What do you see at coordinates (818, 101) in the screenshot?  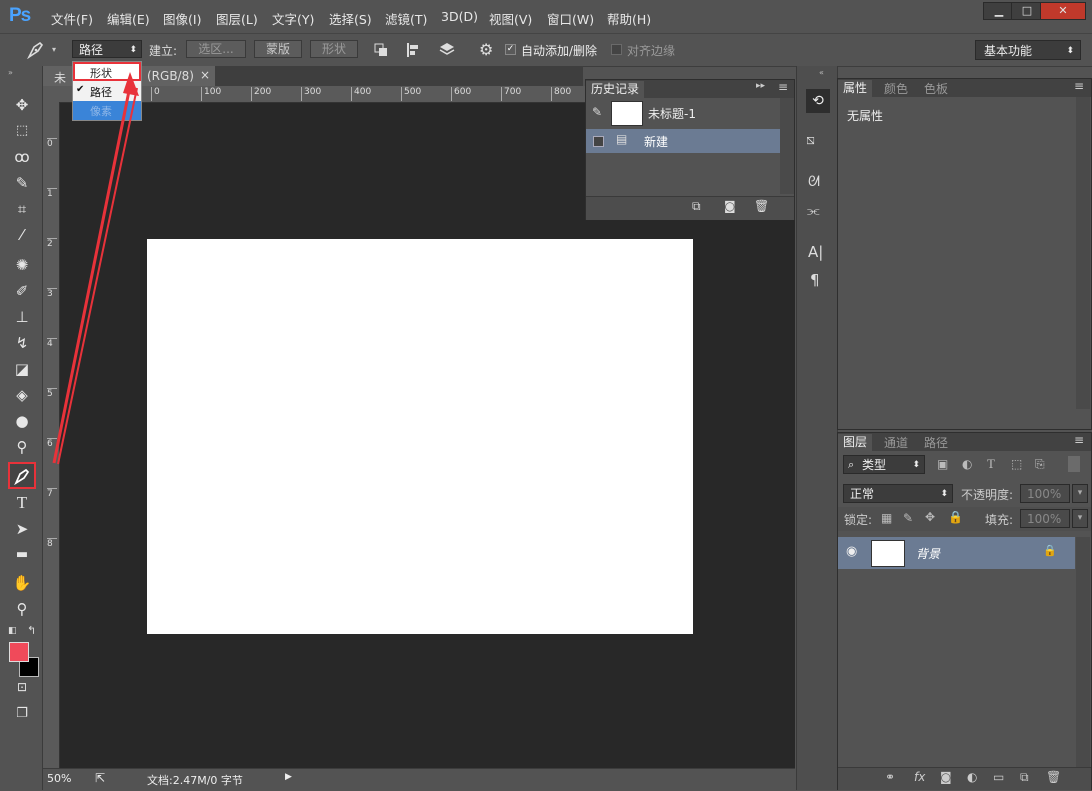 I see `history-panel-icon: ⟲` at bounding box center [818, 101].